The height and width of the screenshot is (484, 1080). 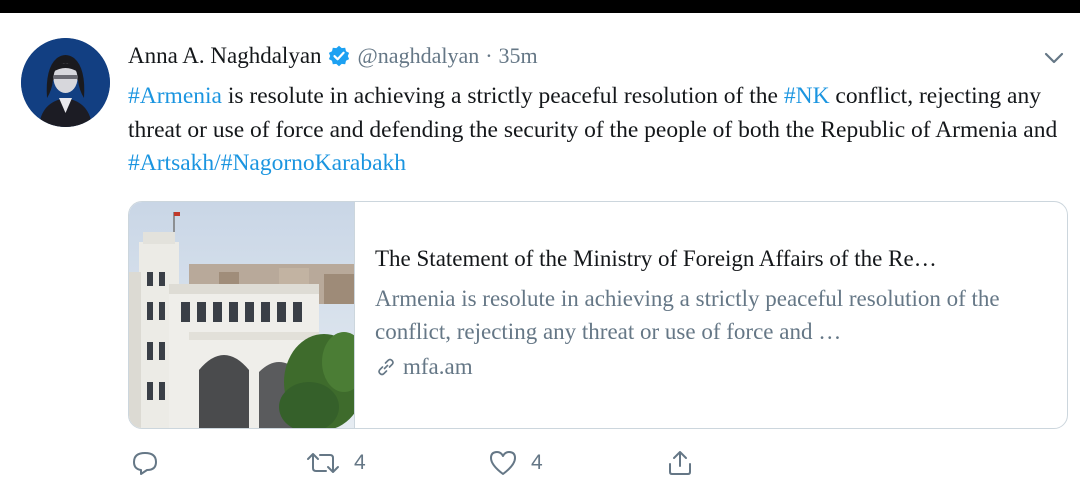 I want to click on card-domain: mfa.am, so click(x=424, y=367).